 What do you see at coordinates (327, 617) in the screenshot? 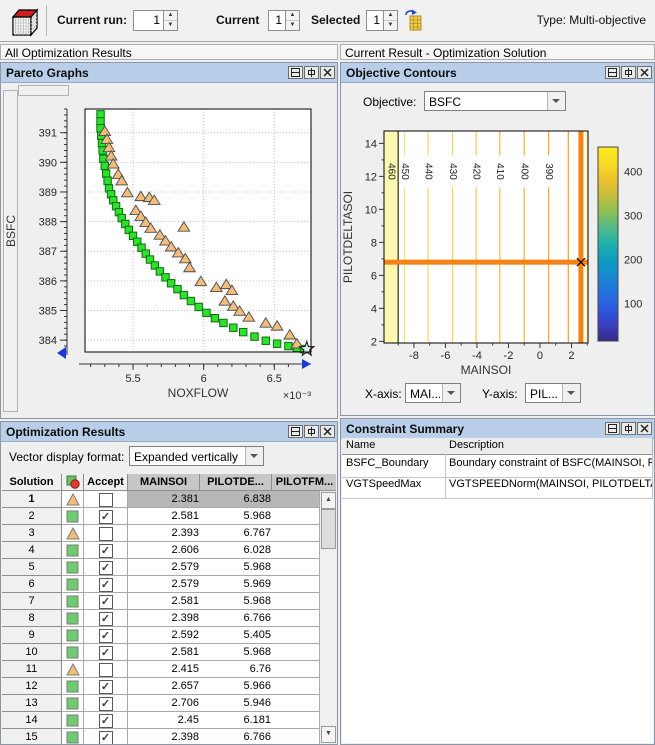
I see `results-table-scrollbar: ▲ ▼` at bounding box center [327, 617].